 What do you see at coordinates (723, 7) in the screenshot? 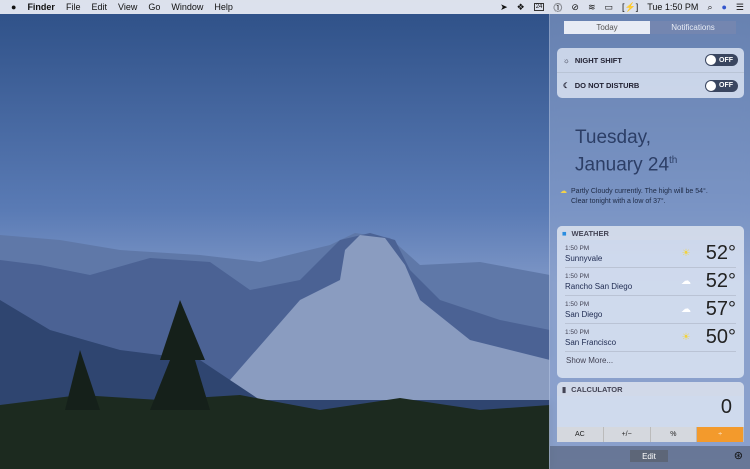
I see `siri-icon: ●` at bounding box center [723, 7].